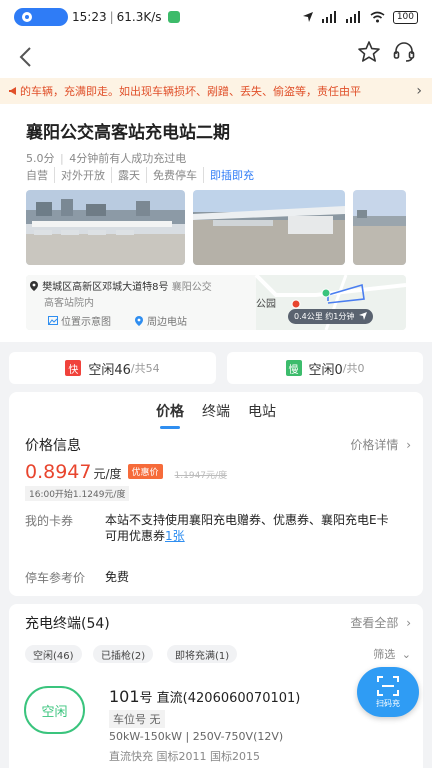 The image size is (432, 768). What do you see at coordinates (73, 368) in the screenshot?
I see `fast-badge: 快` at bounding box center [73, 368].